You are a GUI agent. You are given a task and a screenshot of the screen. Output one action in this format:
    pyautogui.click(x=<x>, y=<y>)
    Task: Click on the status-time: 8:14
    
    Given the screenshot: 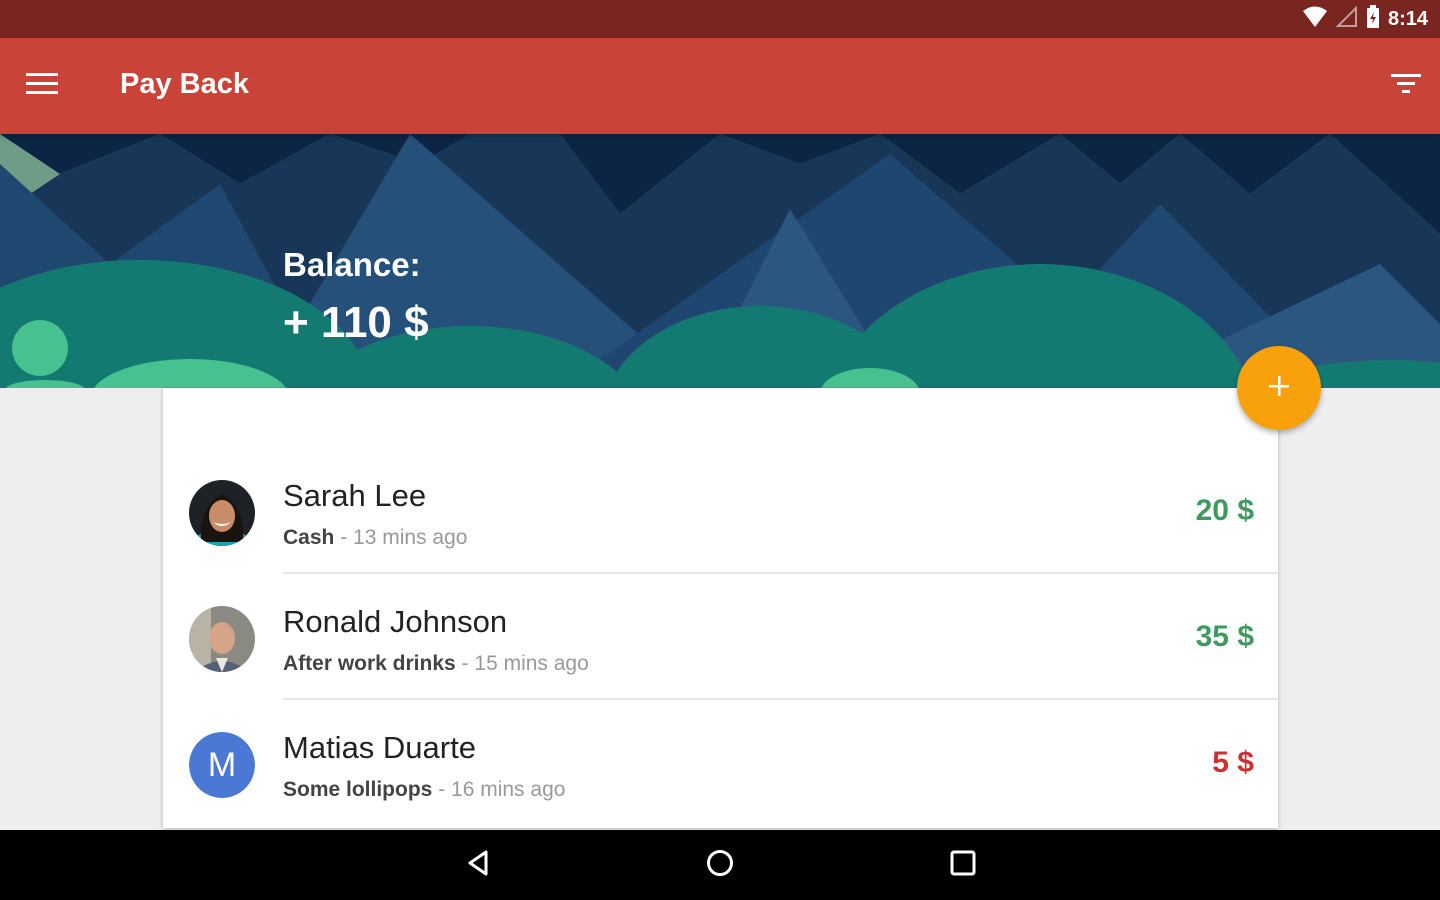 What is the action you would take?
    pyautogui.click(x=1407, y=18)
    